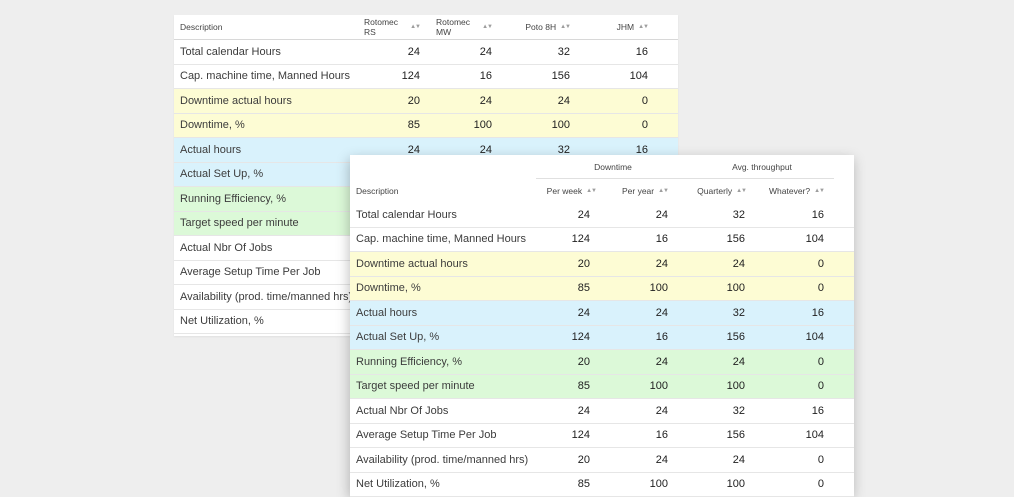 Image resolution: width=1014 pixels, height=497 pixels. What do you see at coordinates (392, 27) in the screenshot?
I see `header-rotomec-rs: Rotomec RS▲▼` at bounding box center [392, 27].